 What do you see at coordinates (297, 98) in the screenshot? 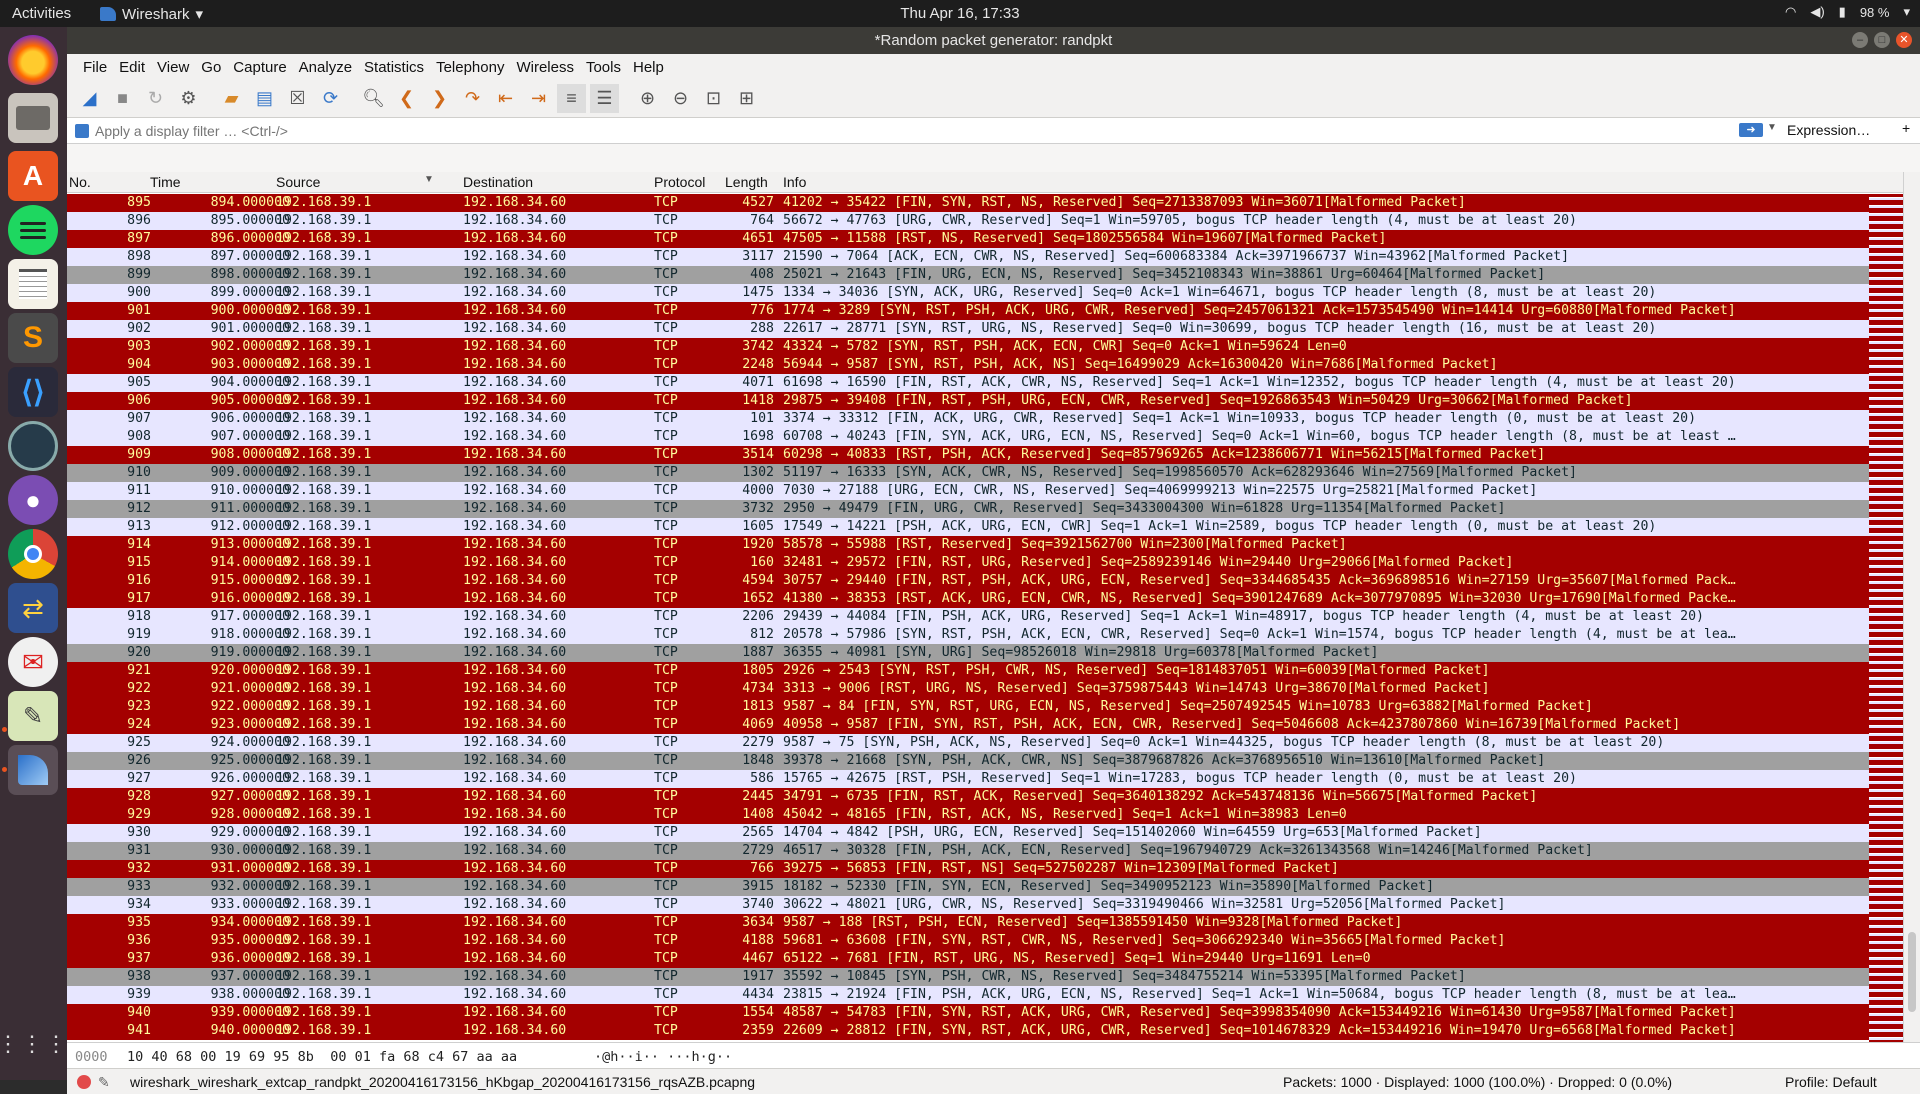
I see `close-file-icon: ☒` at bounding box center [297, 98].